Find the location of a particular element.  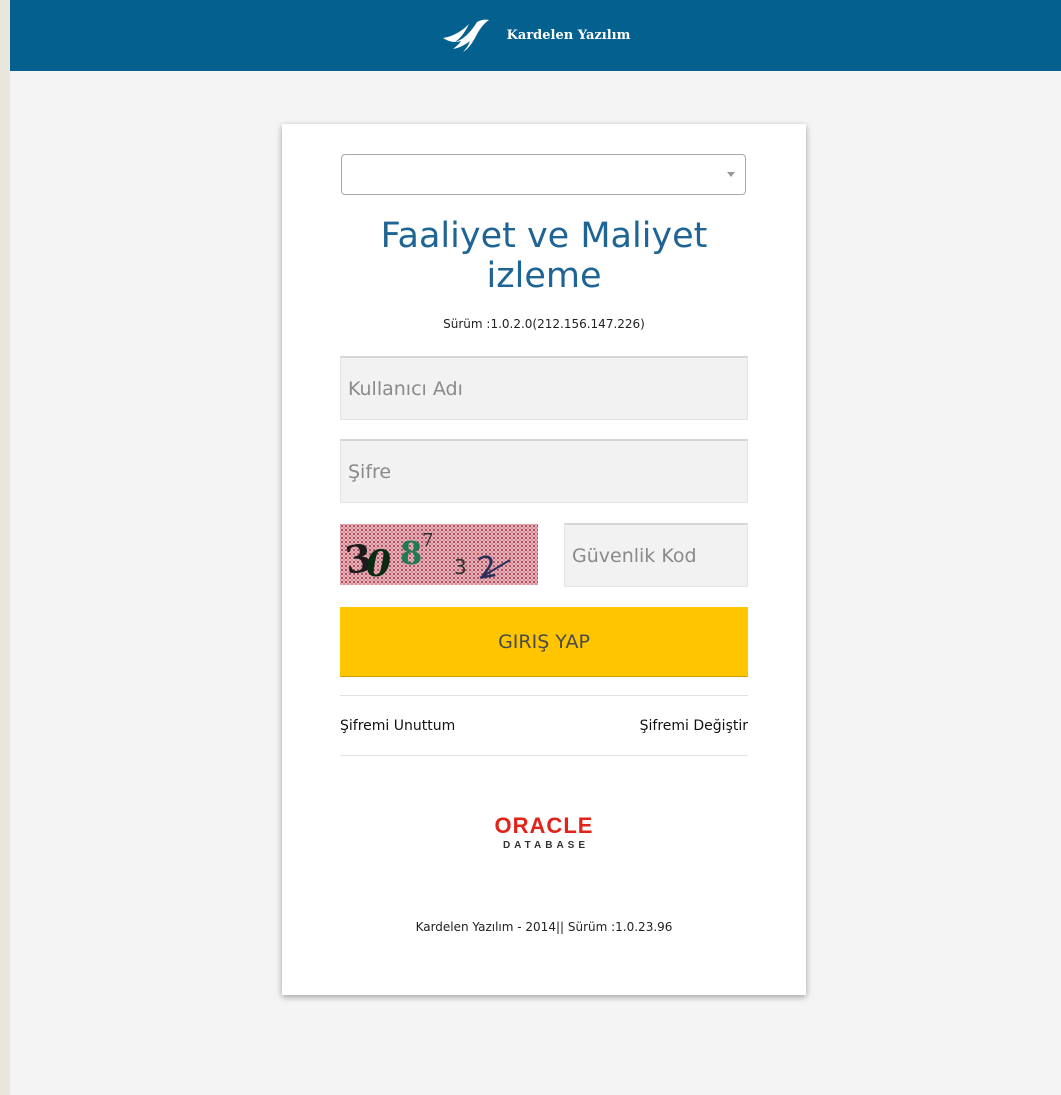

oracle-database-logo: ORACLE DATABASE is located at coordinates (544, 832).